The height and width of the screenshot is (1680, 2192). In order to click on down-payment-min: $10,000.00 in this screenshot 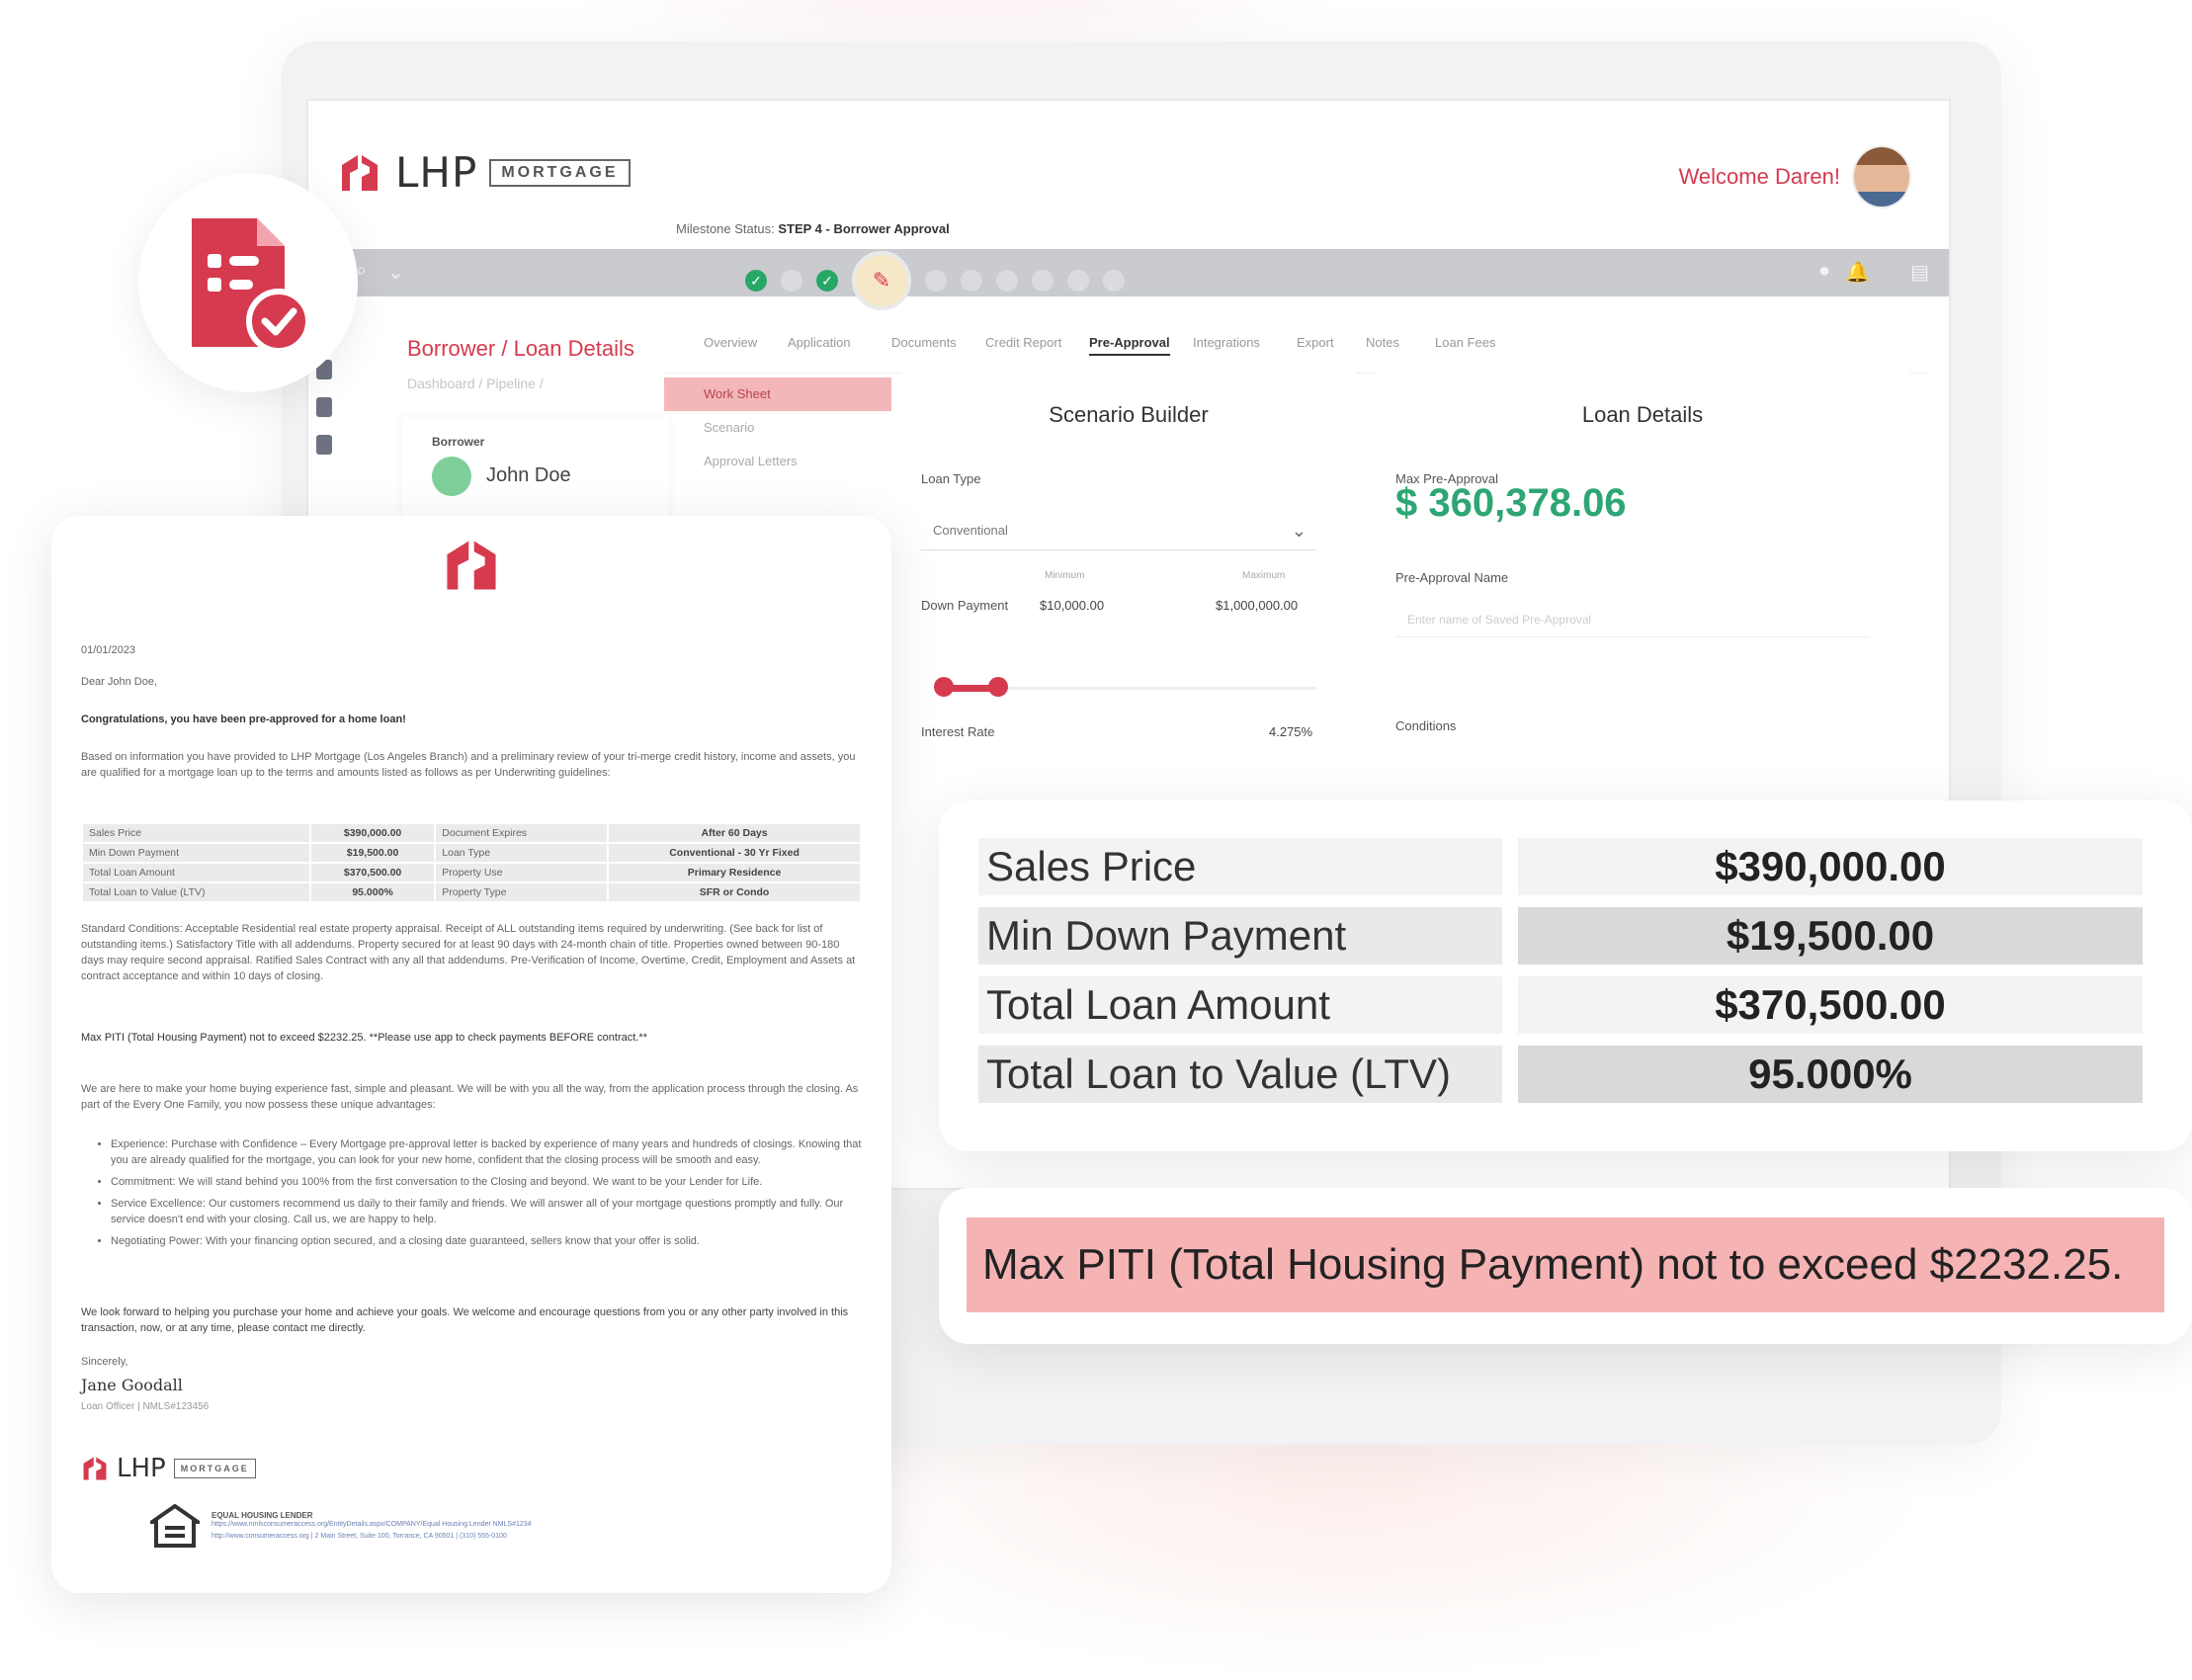, I will do `click(1072, 605)`.